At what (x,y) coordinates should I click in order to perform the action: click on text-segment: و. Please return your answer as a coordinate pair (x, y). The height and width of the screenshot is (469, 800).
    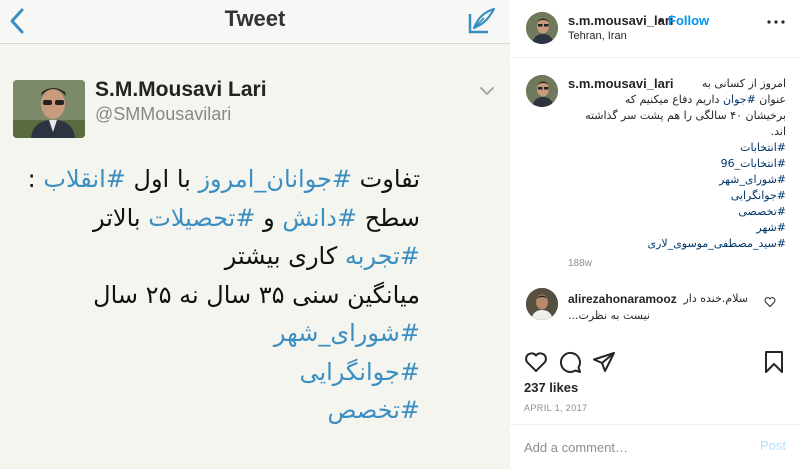
    Looking at the image, I should click on (269, 217).